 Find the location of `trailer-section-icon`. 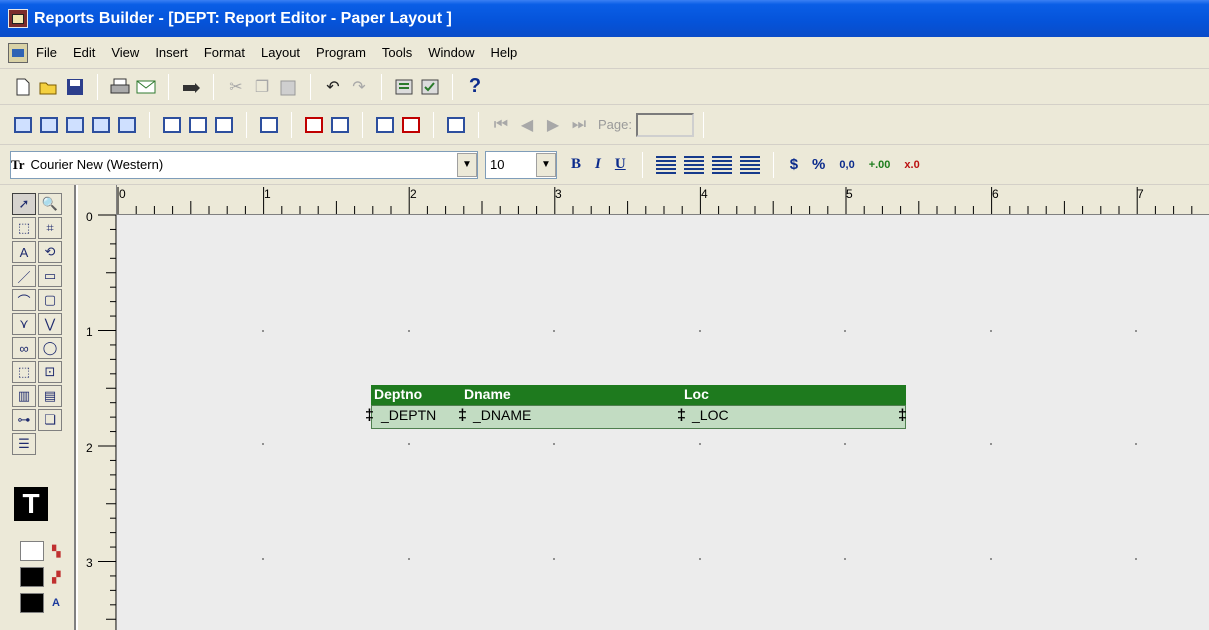

trailer-section-icon is located at coordinates (224, 125).